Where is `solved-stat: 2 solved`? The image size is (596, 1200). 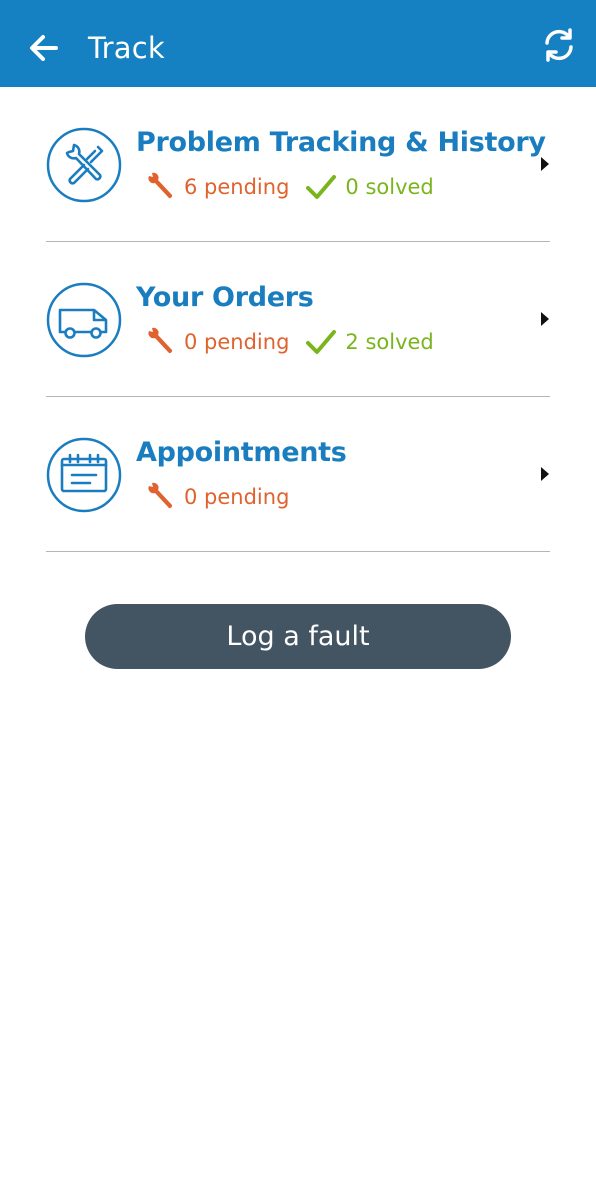
solved-stat: 2 solved is located at coordinates (369, 342).